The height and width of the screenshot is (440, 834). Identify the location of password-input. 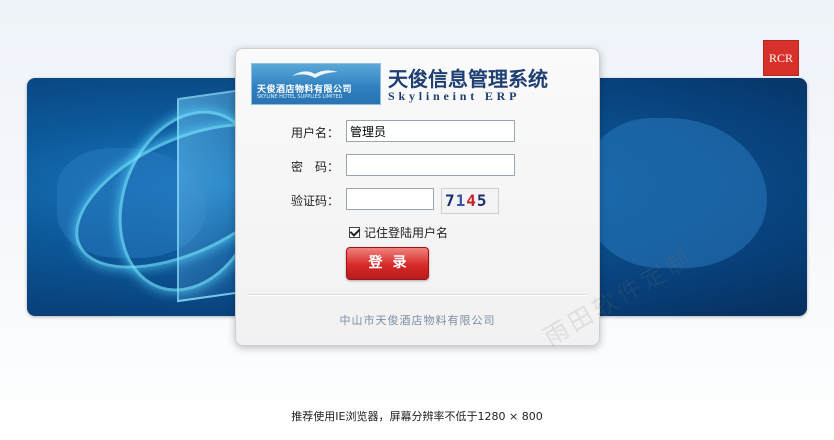
(430, 165).